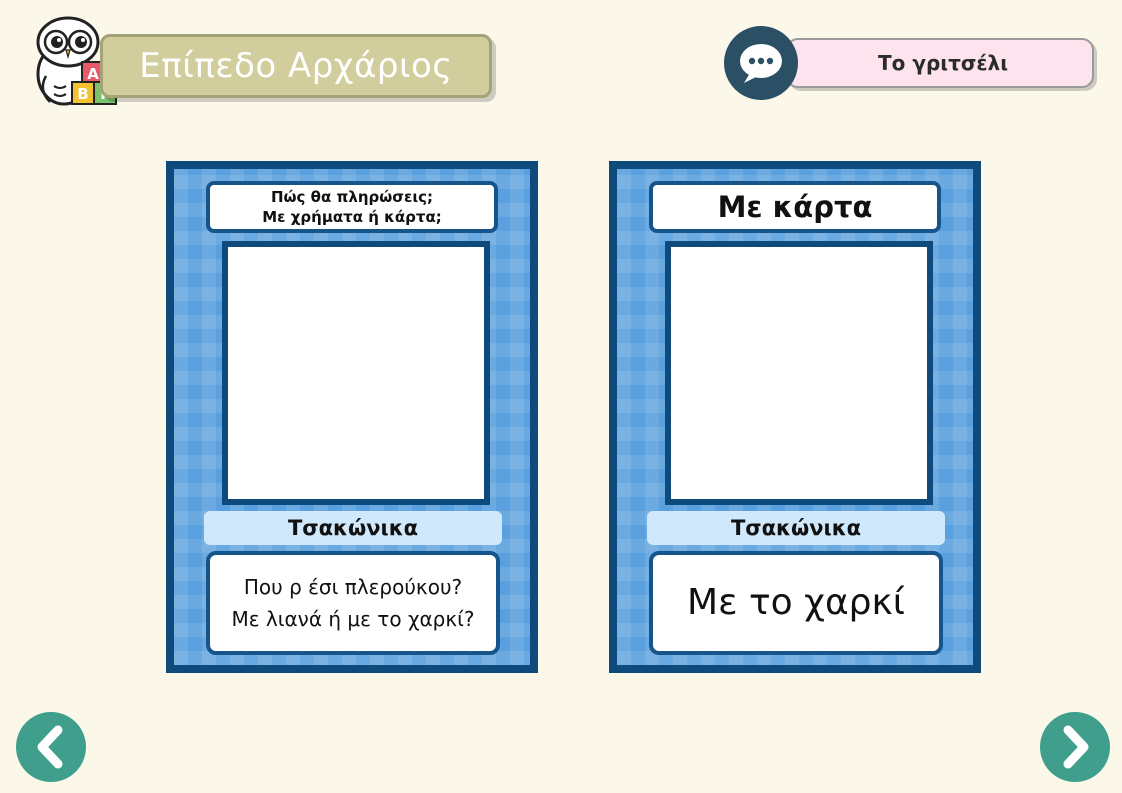  I want to click on answer-translation-box: Με το χαρκί, so click(796, 603).